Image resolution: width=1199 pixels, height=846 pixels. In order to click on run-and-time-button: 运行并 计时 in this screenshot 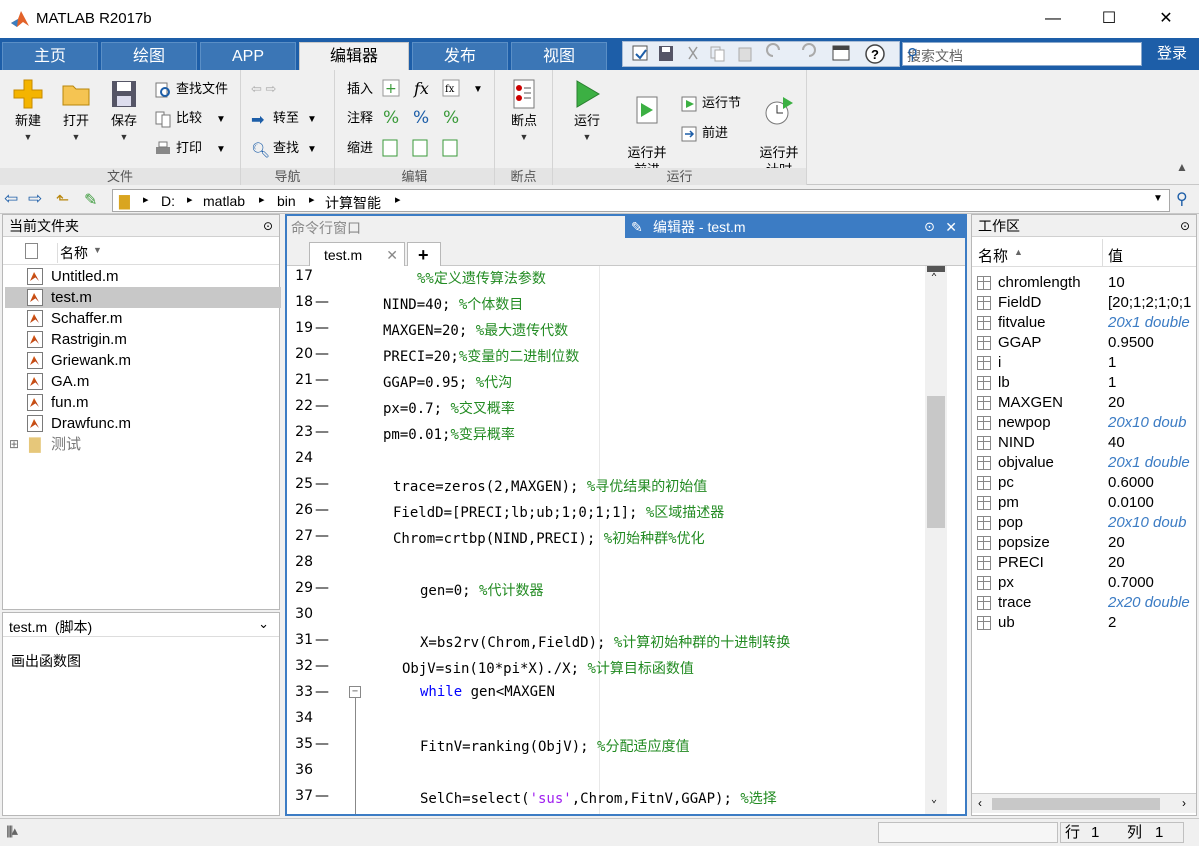, I will do `click(779, 128)`.